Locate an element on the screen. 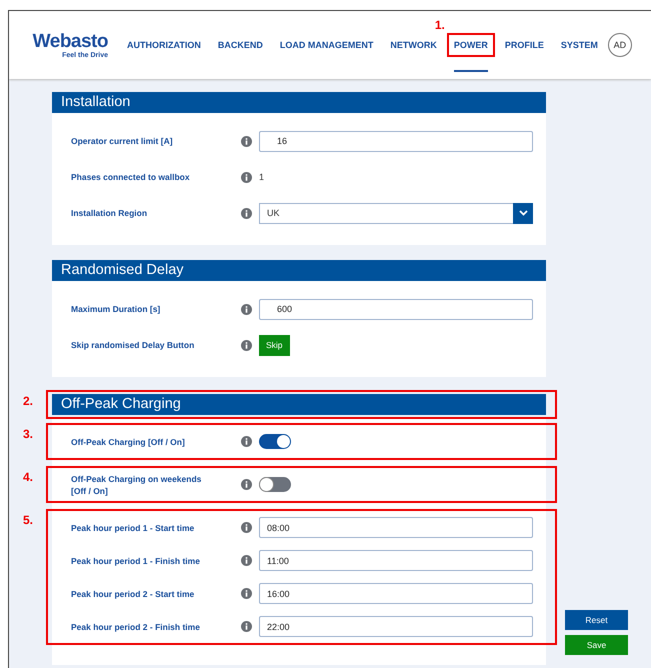 The width and height of the screenshot is (651, 668). field-label: Peak hour period 1 - Finish time is located at coordinates (136, 560).